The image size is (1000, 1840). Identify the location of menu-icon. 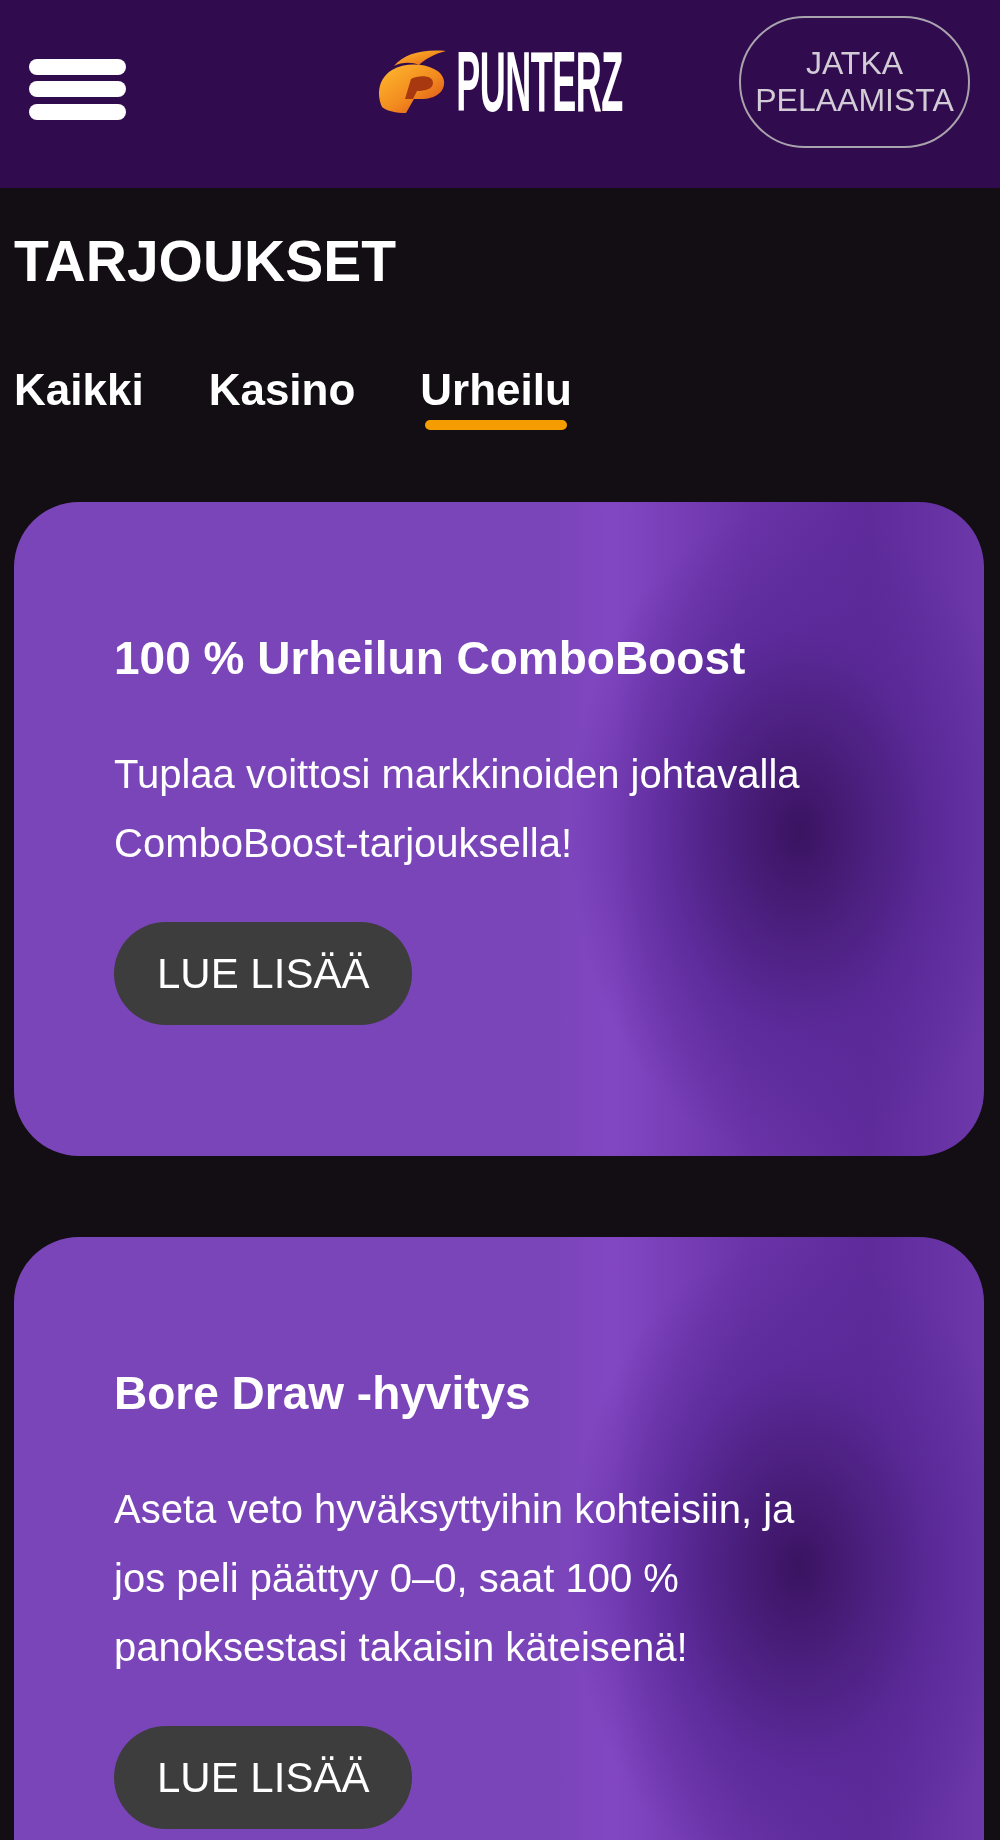
(77, 89).